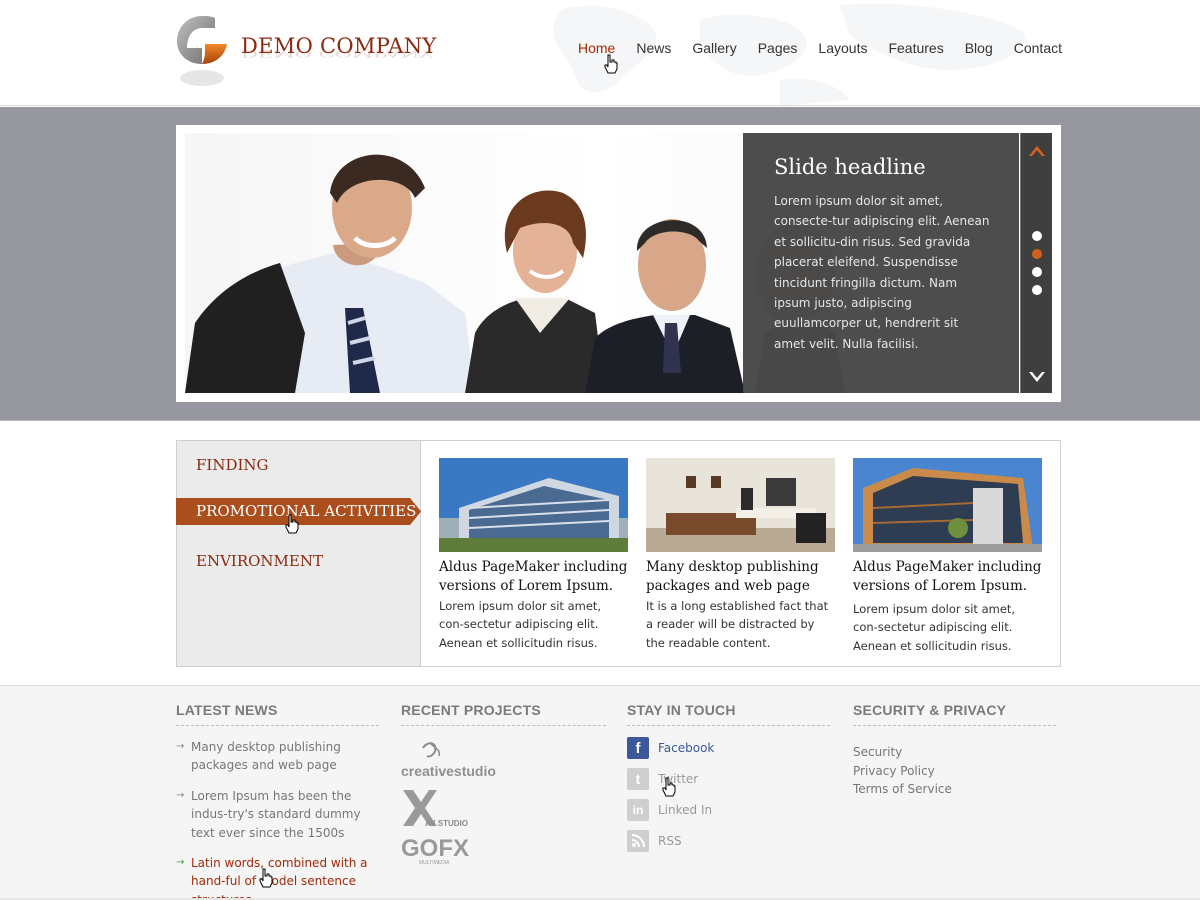  I want to click on nav-layouts: Layouts, so click(842, 48).